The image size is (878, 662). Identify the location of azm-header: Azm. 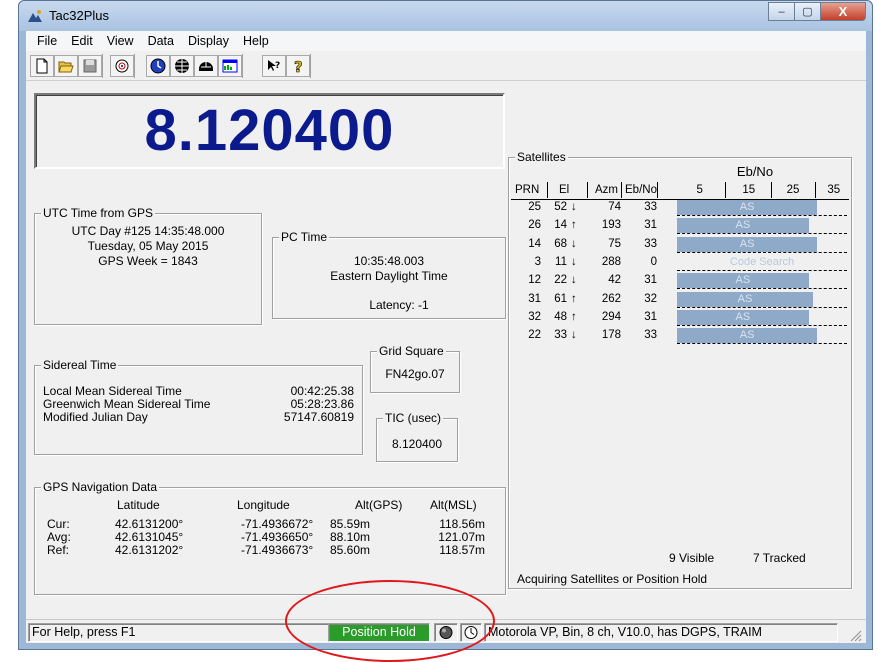
(606, 190).